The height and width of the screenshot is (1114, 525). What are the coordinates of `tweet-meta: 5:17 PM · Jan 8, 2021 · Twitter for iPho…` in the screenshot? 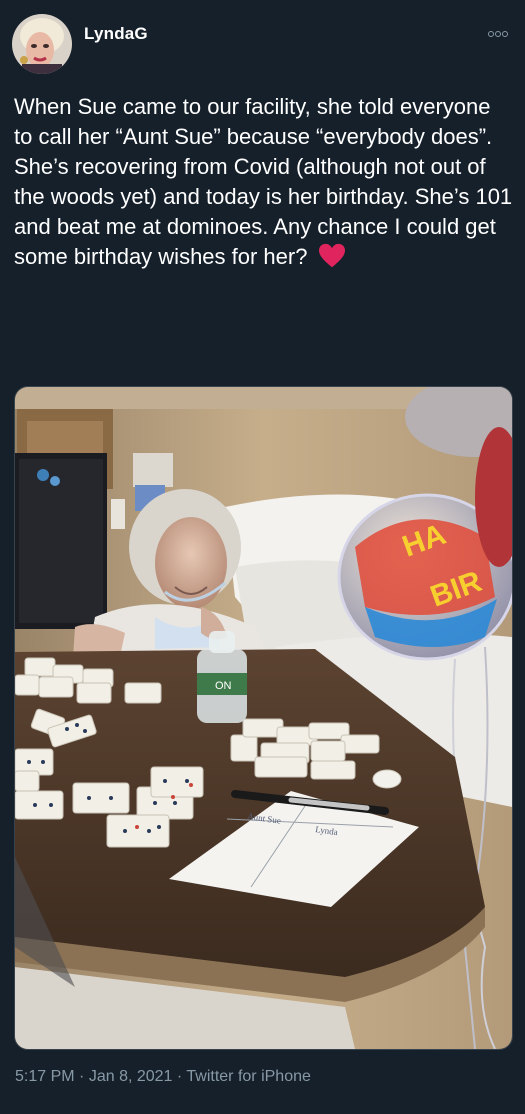 It's located at (163, 1077).